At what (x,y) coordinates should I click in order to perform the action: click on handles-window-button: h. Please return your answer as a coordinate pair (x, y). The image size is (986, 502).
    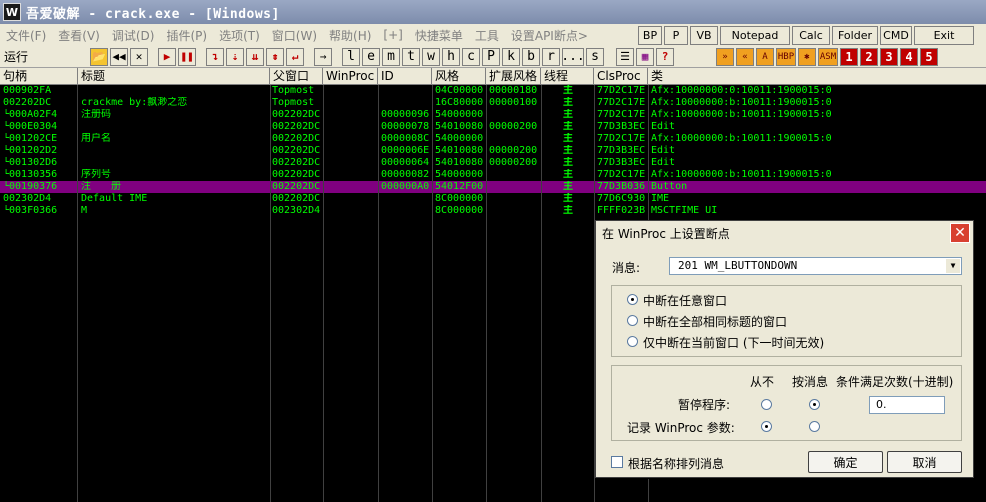
    Looking at the image, I should click on (451, 56).